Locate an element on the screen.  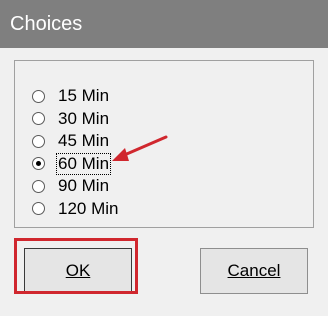
radio-label: 15 Min is located at coordinates (84, 96).